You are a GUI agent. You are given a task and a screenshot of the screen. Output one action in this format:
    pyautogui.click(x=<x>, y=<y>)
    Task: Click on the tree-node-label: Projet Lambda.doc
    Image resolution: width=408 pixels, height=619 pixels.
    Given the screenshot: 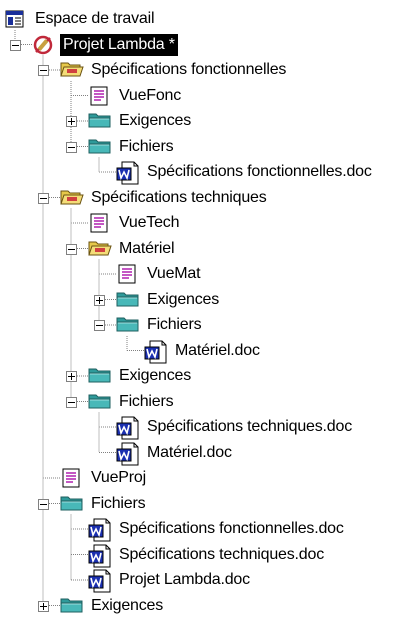 What is the action you would take?
    pyautogui.click(x=184, y=580)
    